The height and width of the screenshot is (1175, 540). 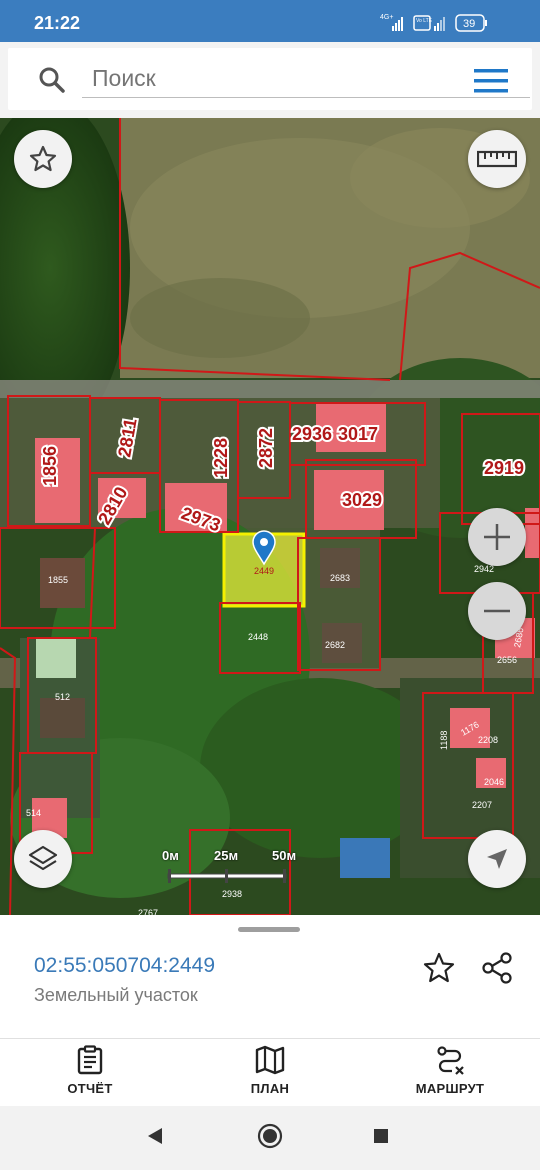 I want to click on parcel-label-2767: 2767, so click(x=148, y=911).